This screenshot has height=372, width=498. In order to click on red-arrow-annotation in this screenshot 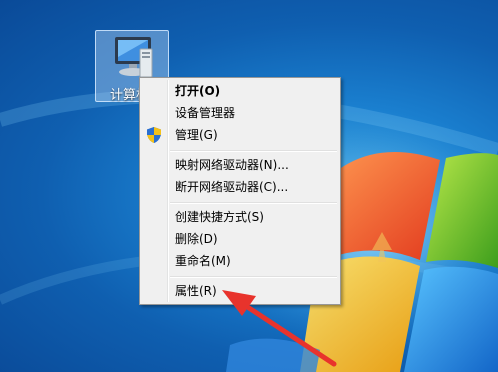, I will do `click(279, 328)`.